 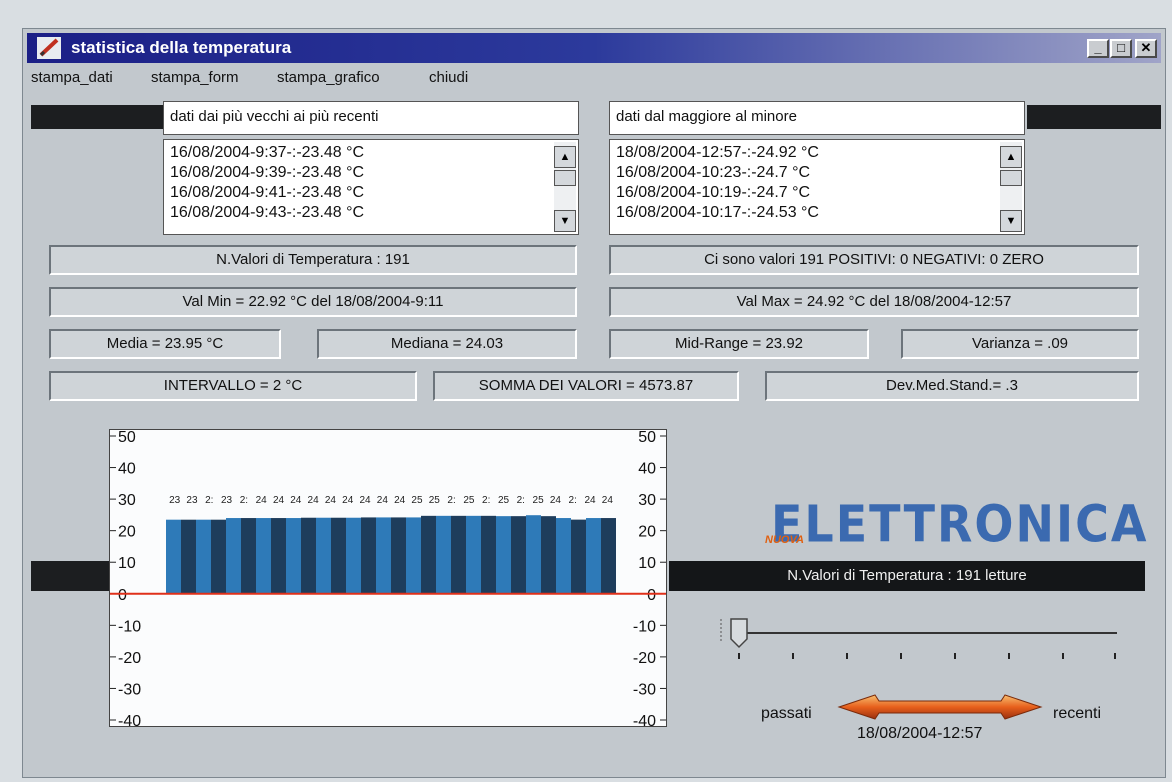 I want to click on slider-left-label: passati, so click(x=786, y=713).